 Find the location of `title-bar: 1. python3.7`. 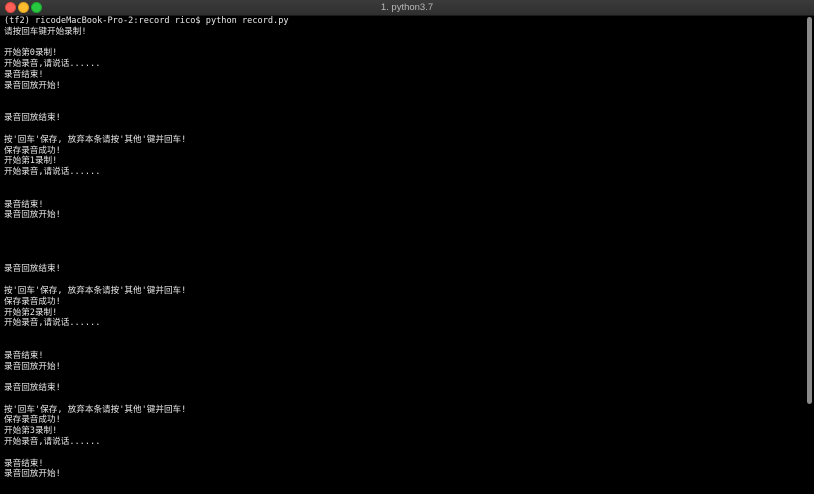

title-bar: 1. python3.7 is located at coordinates (407, 8).